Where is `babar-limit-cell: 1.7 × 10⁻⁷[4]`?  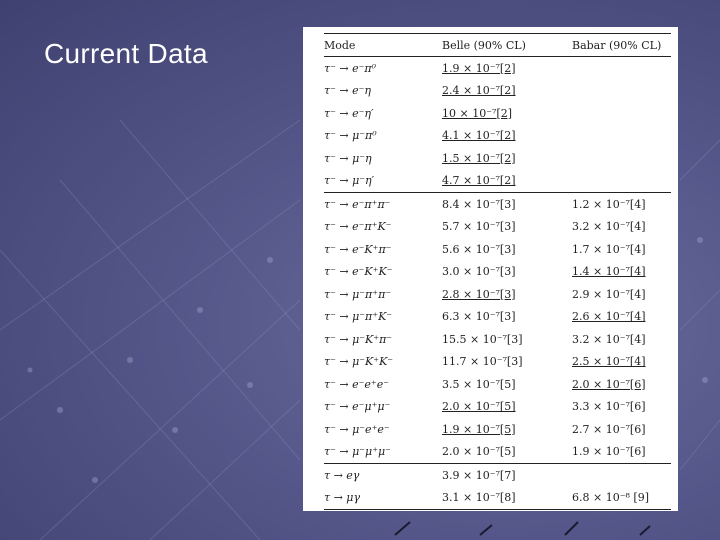 babar-limit-cell: 1.7 × 10⁻⁷[4] is located at coordinates (609, 249).